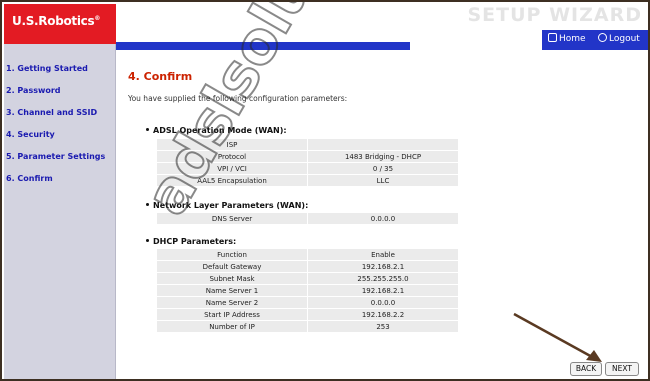 Image resolution: width=650 pixels, height=381 pixels. I want to click on table-value: LLC, so click(383, 180).